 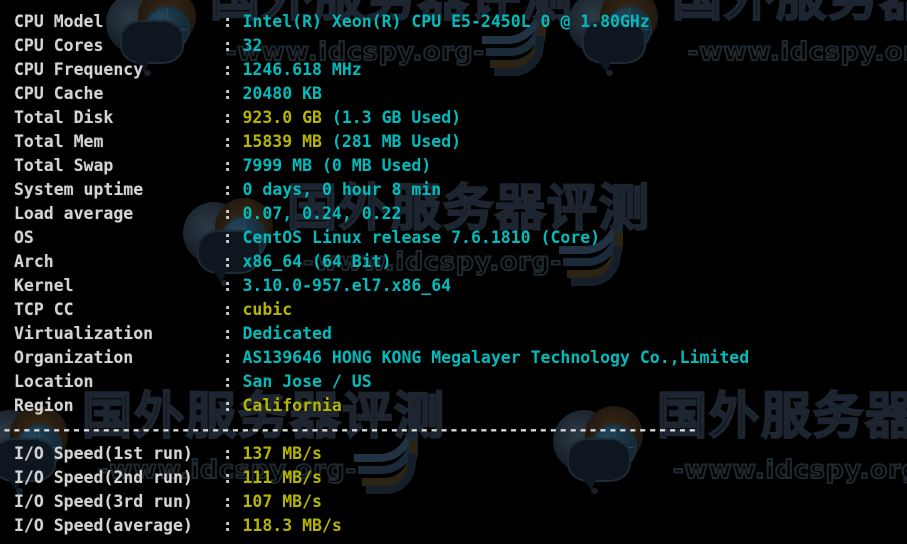 What do you see at coordinates (118, 285) in the screenshot?
I see `info-row-label: Kernel` at bounding box center [118, 285].